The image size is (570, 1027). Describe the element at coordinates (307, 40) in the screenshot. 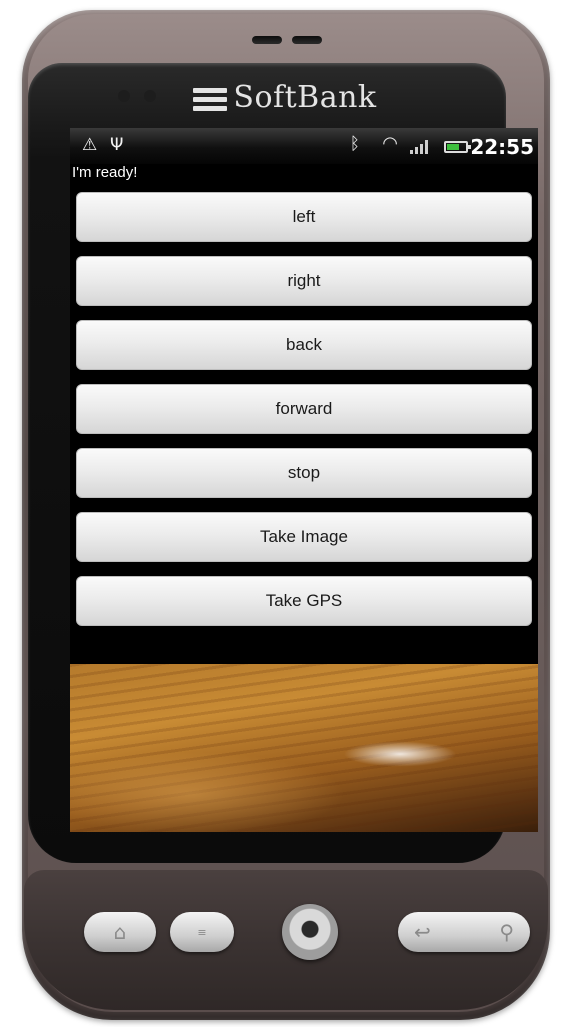

I see `speaker-right` at that location.